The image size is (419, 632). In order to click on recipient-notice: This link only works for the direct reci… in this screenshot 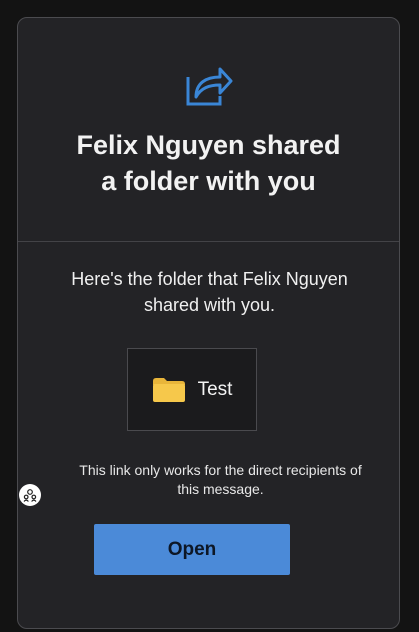, I will do `click(209, 480)`.